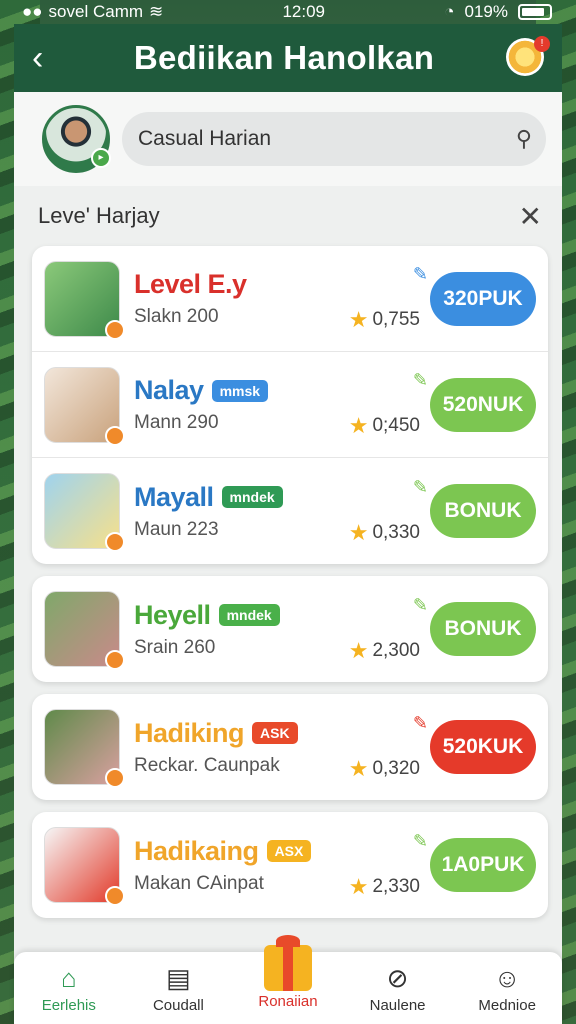 Image resolution: width=576 pixels, height=1024 pixels. I want to click on item-subtitle: Mann 290, so click(176, 422).